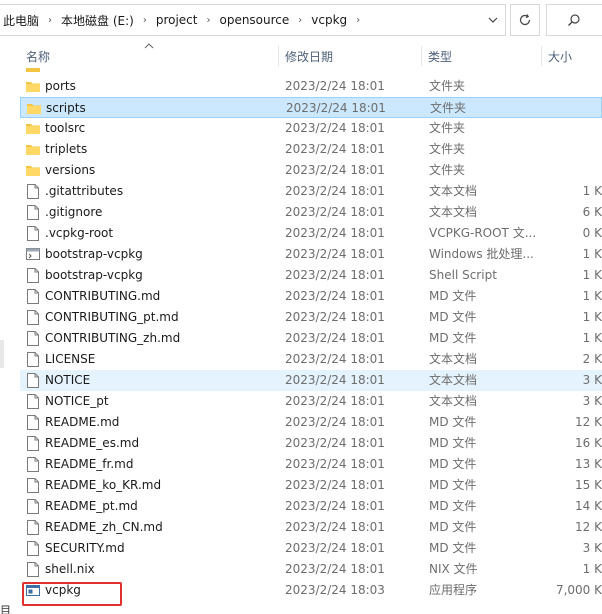 This screenshot has width=602, height=614. Describe the element at coordinates (463, 275) in the screenshot. I see `file-type: Shell Script` at that location.